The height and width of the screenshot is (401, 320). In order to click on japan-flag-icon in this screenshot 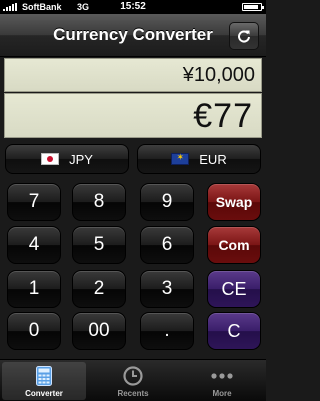, I will do `click(50, 159)`.